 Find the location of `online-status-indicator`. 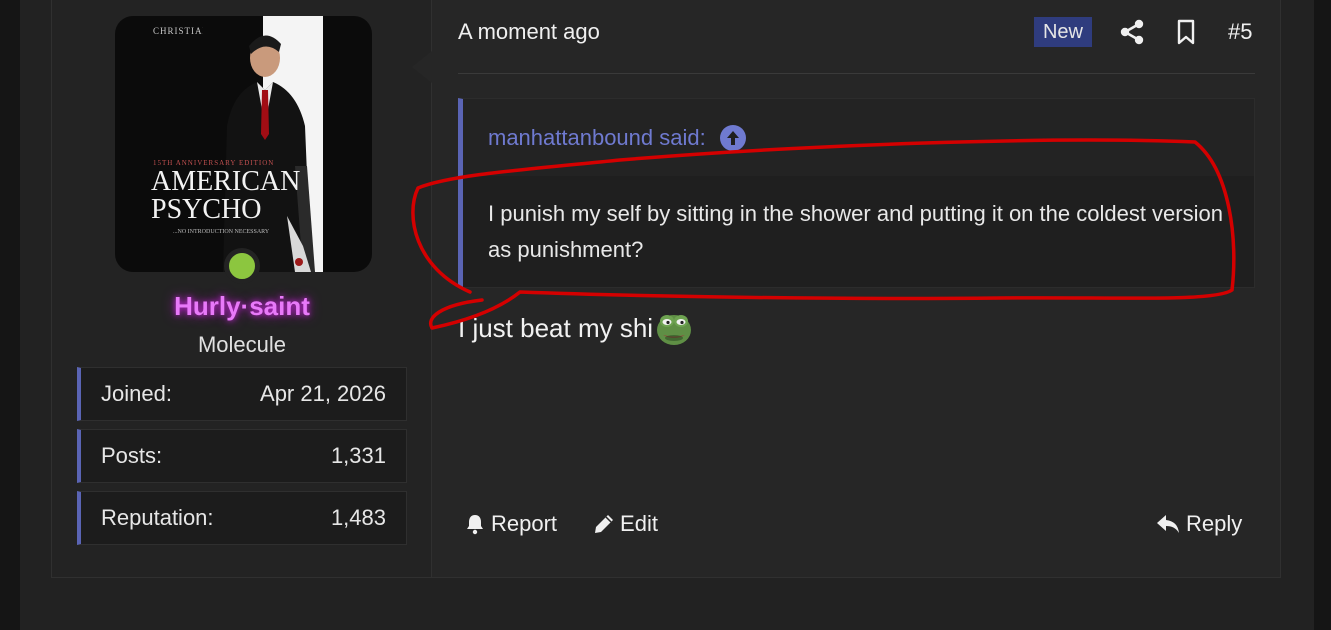

online-status-indicator is located at coordinates (242, 266).